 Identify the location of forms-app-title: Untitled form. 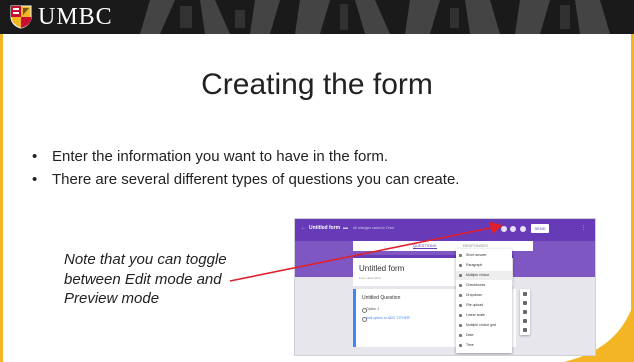
(325, 228).